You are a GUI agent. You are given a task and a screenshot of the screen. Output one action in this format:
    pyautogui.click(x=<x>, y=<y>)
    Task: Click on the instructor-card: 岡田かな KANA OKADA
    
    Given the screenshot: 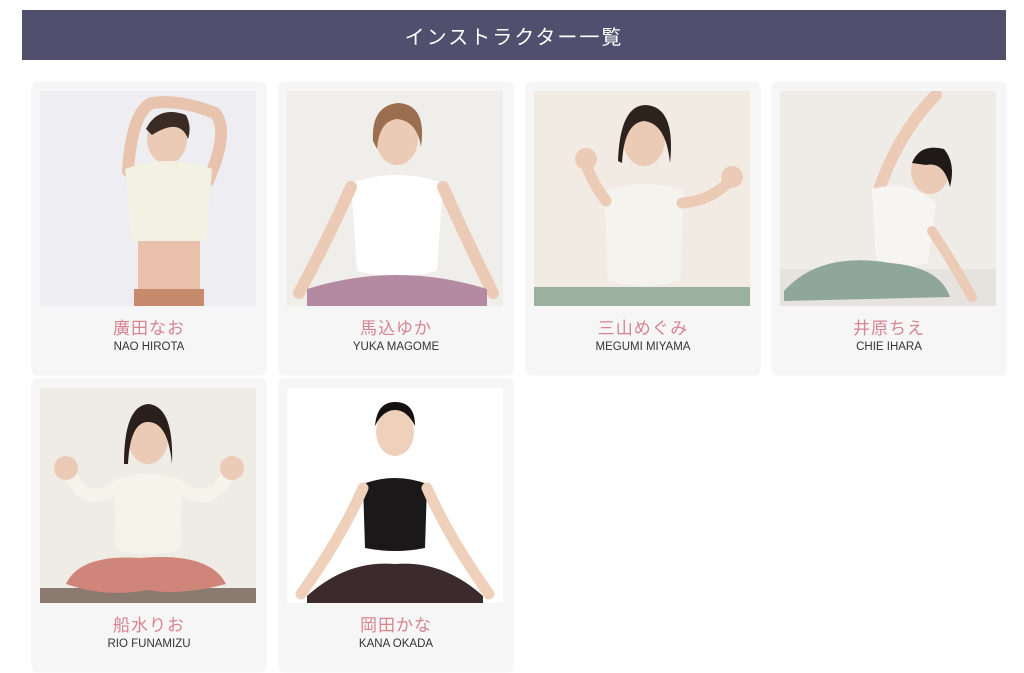 What is the action you would take?
    pyautogui.click(x=396, y=525)
    